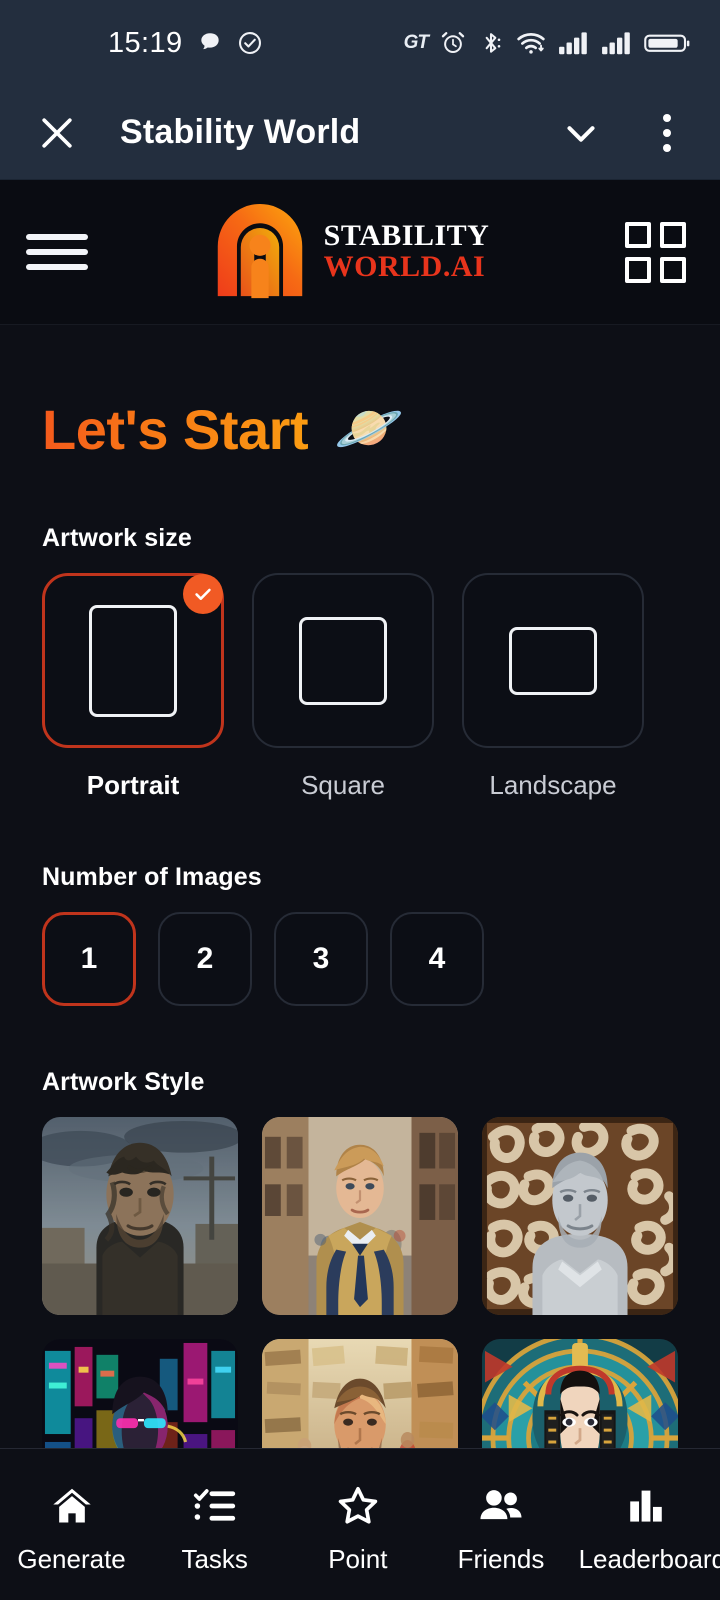 The image size is (720, 1600). Describe the element at coordinates (369, 427) in the screenshot. I see `saturn-planet-icon: 🪐` at that location.